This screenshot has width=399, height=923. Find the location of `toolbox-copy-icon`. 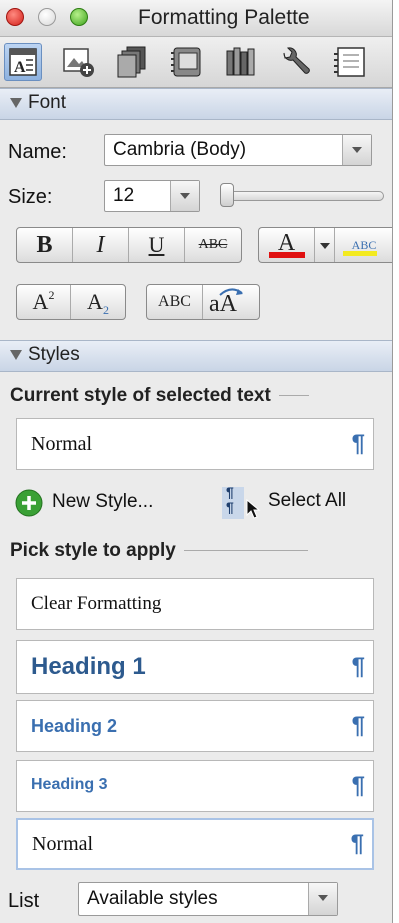

toolbox-copy-icon is located at coordinates (133, 62).